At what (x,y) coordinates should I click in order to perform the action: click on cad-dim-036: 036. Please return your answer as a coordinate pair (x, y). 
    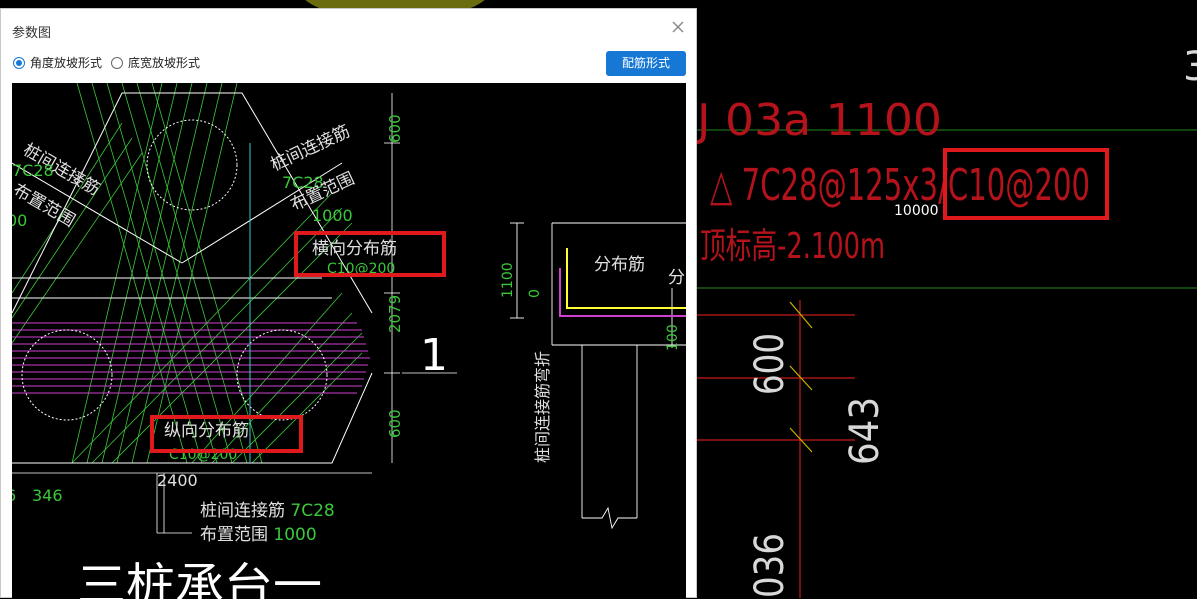
    Looking at the image, I should click on (770, 565).